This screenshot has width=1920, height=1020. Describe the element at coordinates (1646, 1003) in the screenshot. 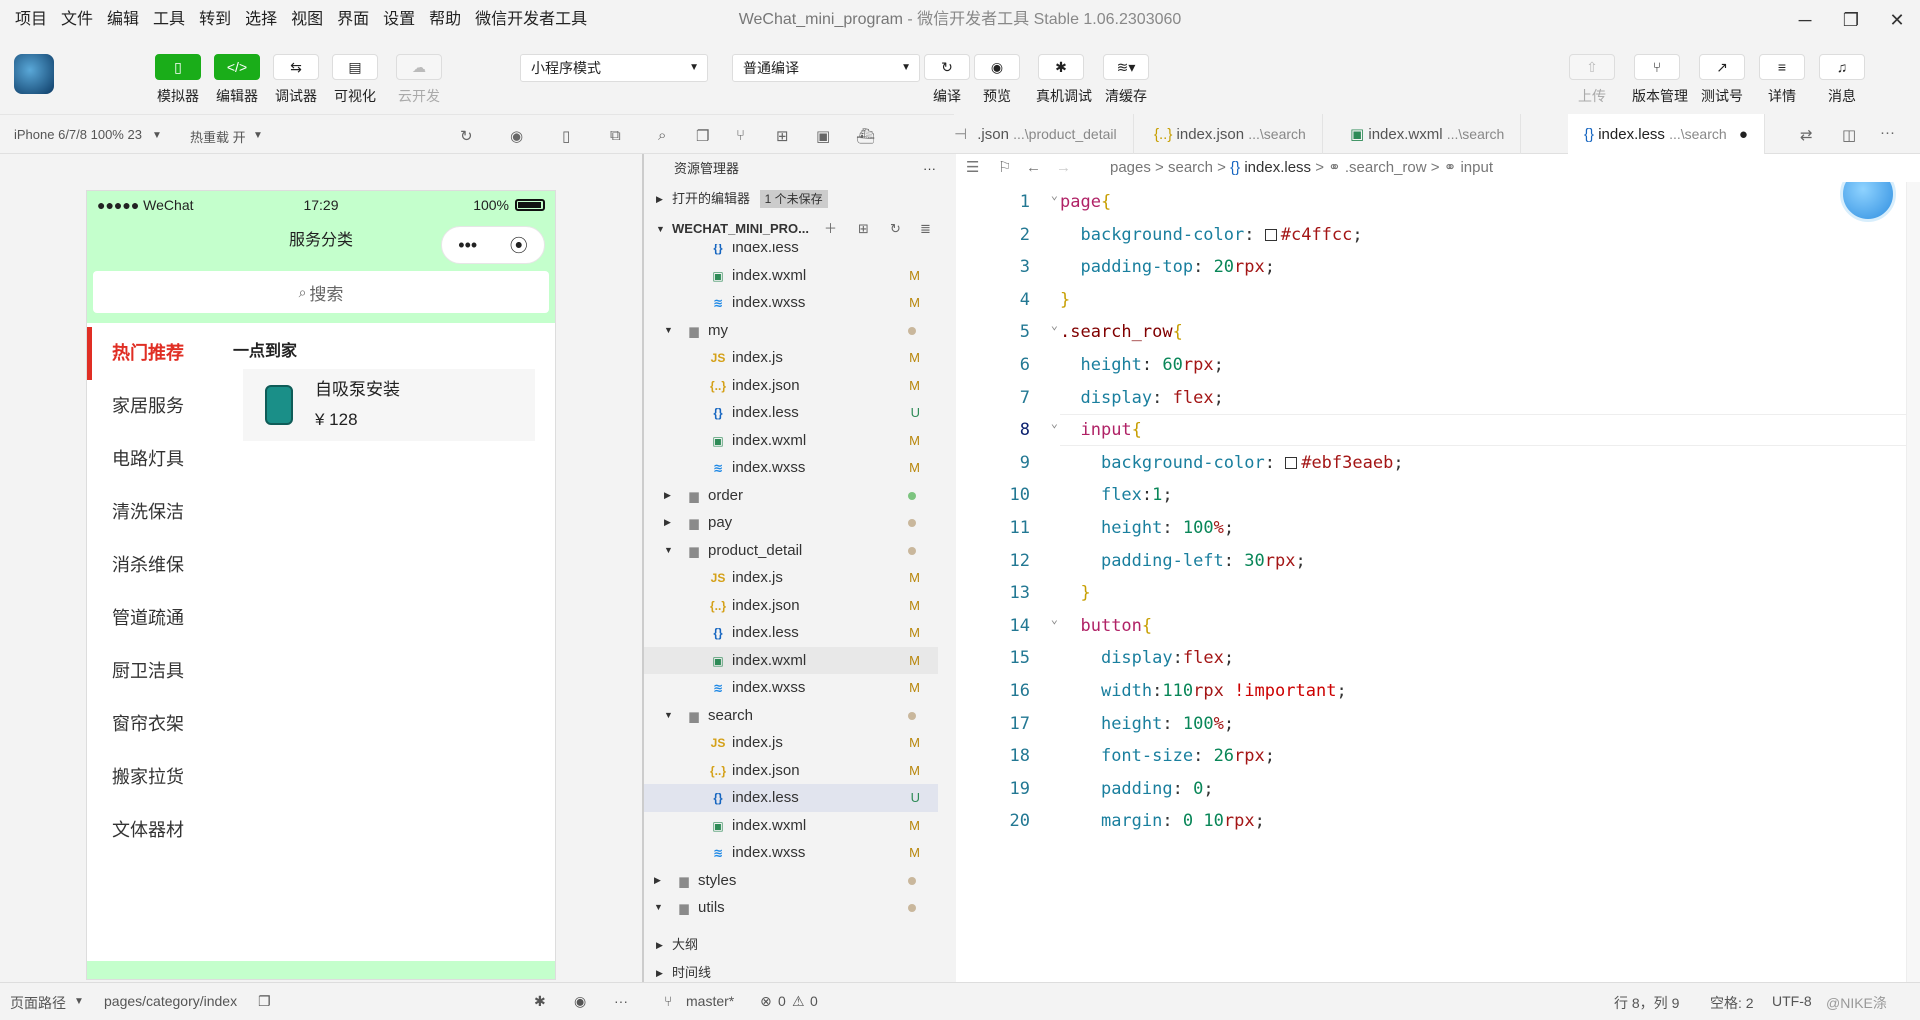

I see `cursor-position: 行 8，列 9` at that location.